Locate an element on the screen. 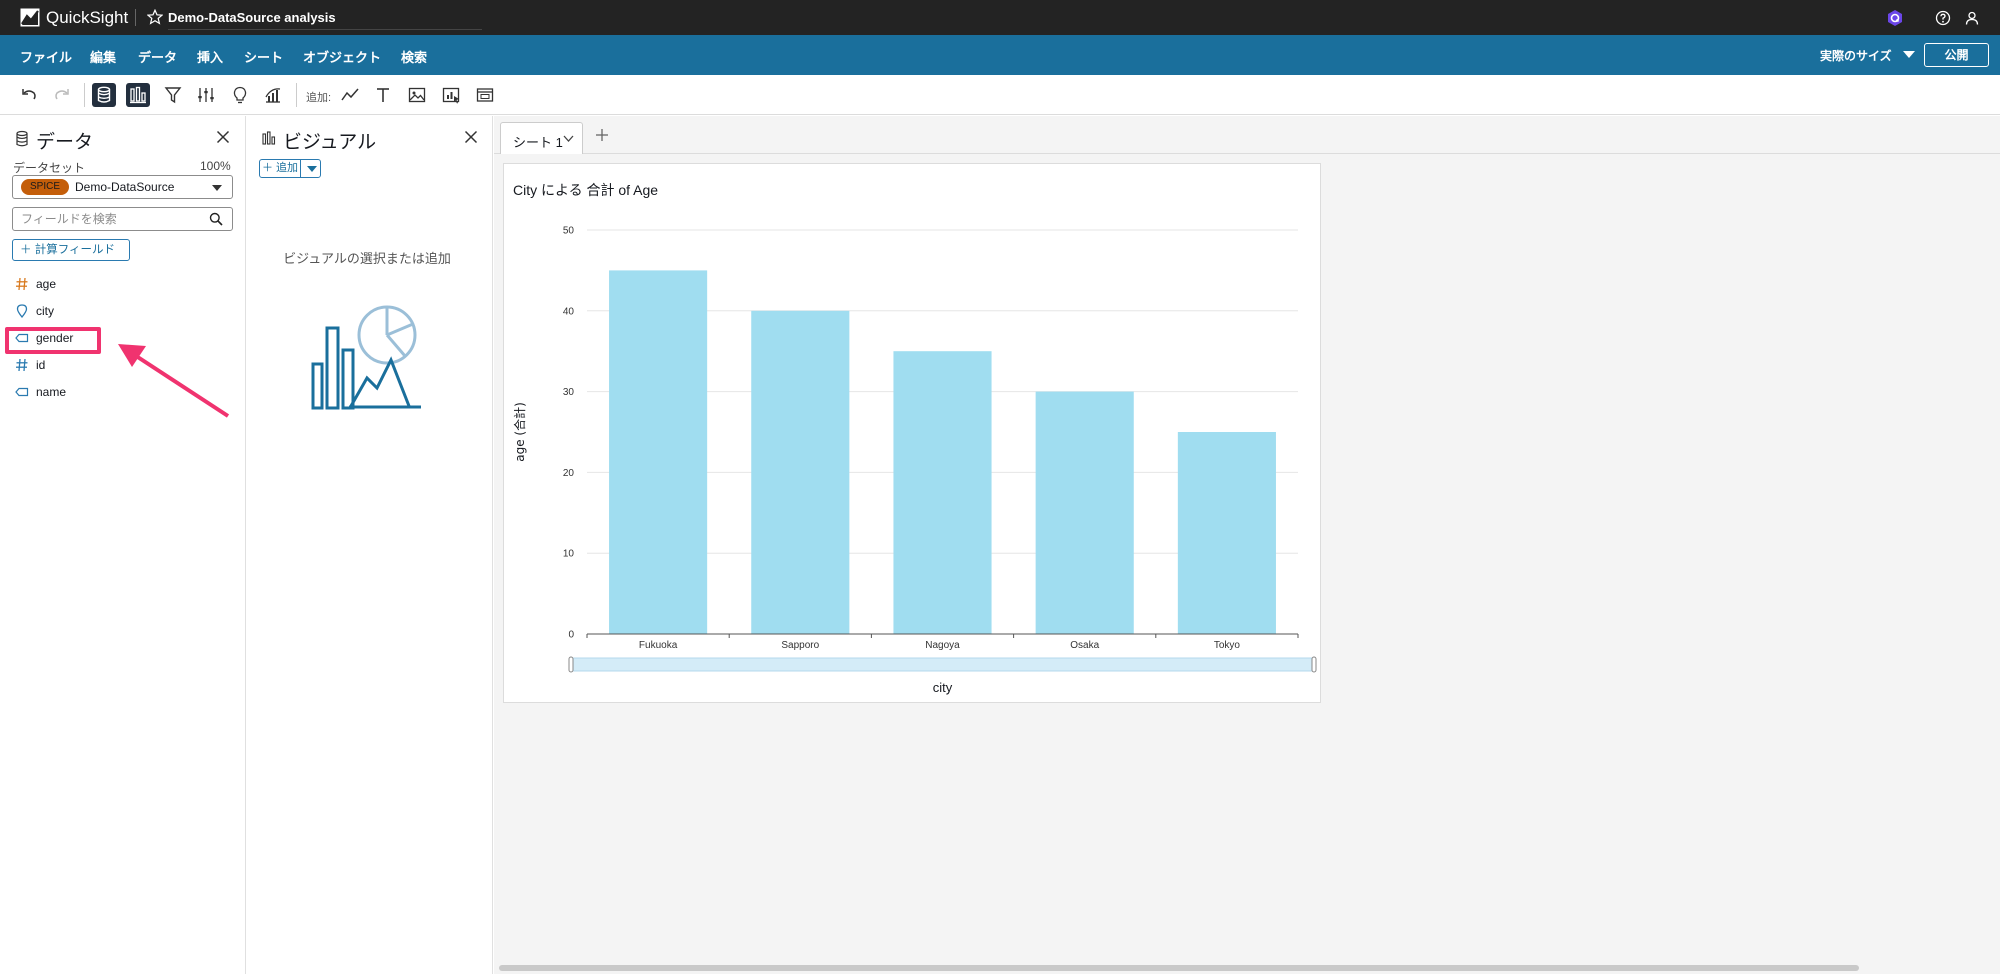  field-label: city is located at coordinates (45, 311).